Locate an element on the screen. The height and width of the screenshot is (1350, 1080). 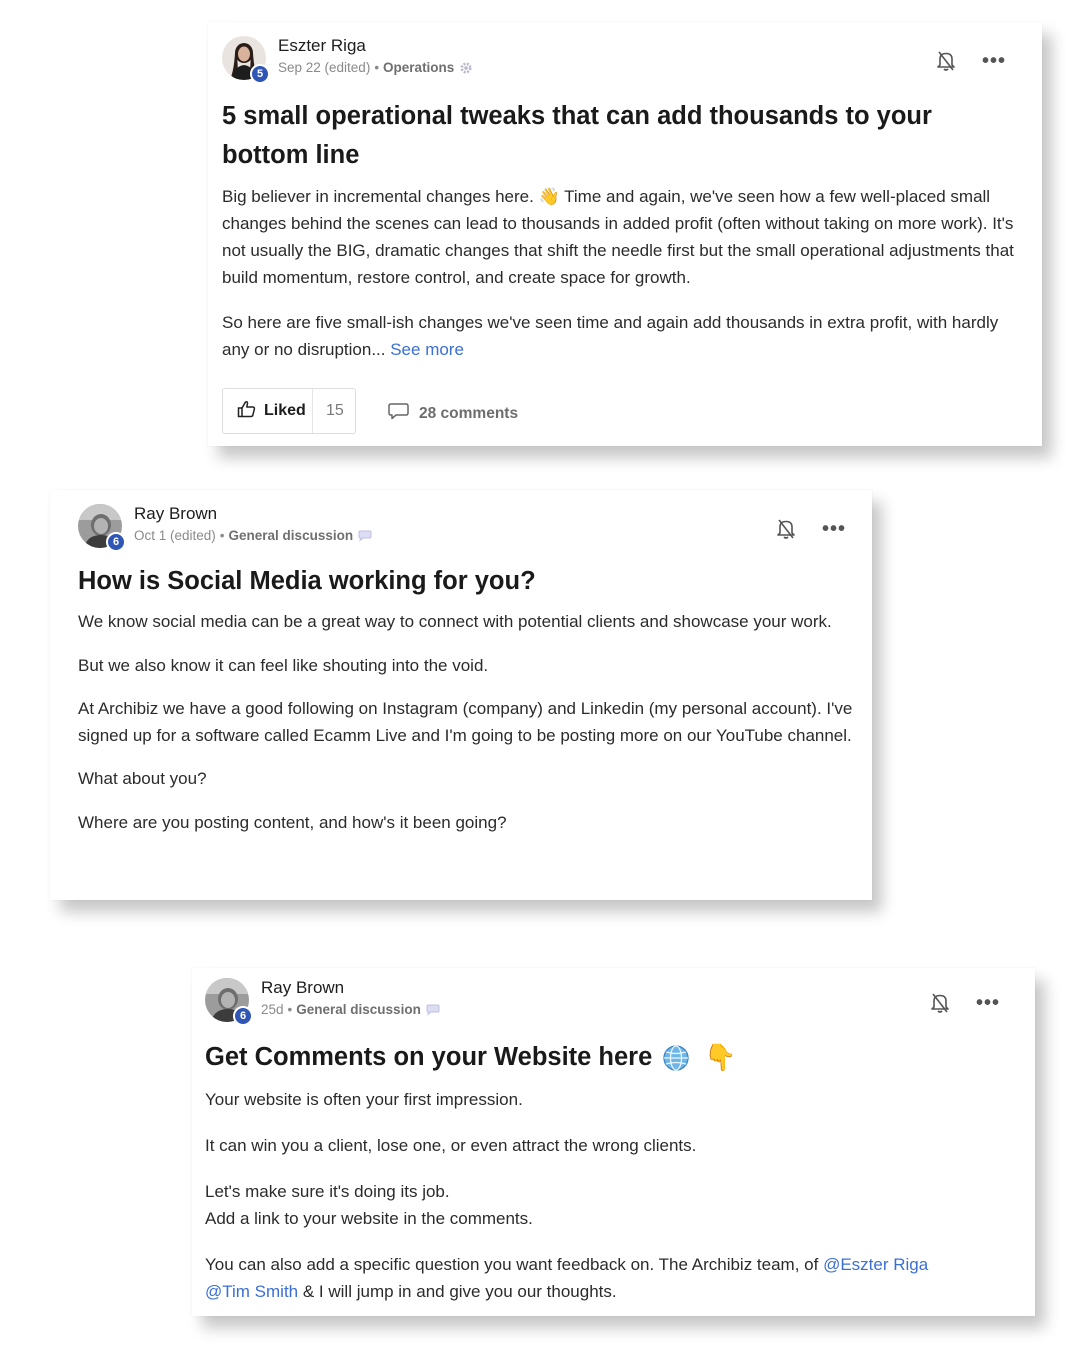
post-title: Get Comments on your Website here is located at coordinates (428, 1057).